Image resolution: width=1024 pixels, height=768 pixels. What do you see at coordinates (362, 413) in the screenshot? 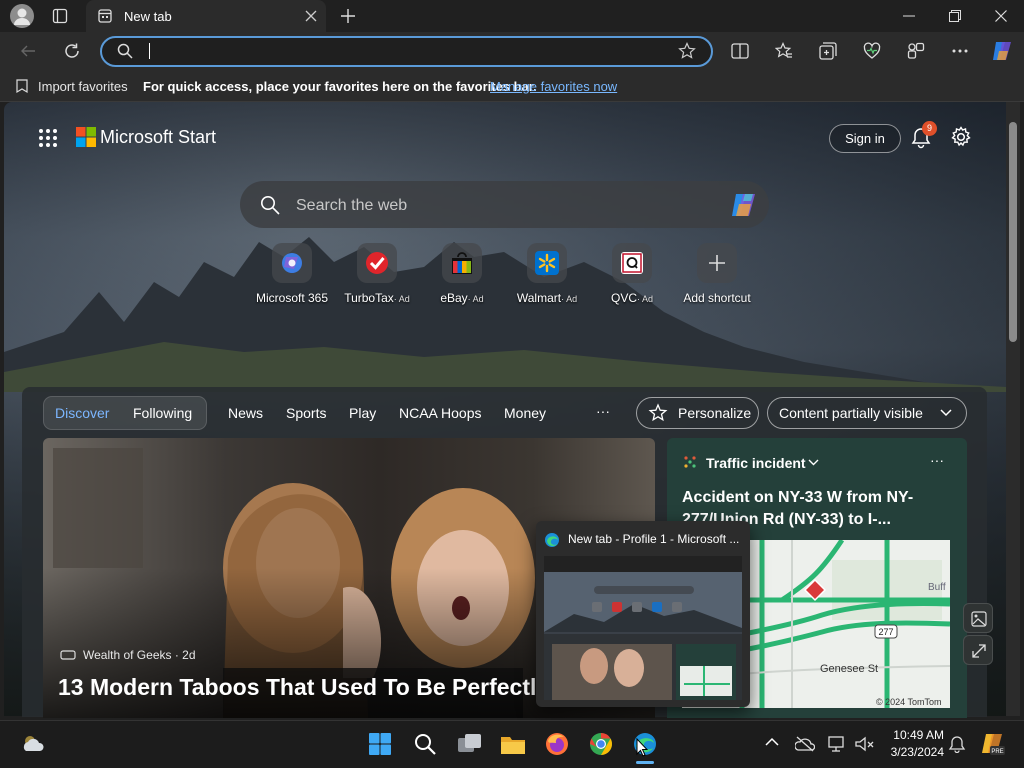
I see `tab-play: Play` at bounding box center [362, 413].